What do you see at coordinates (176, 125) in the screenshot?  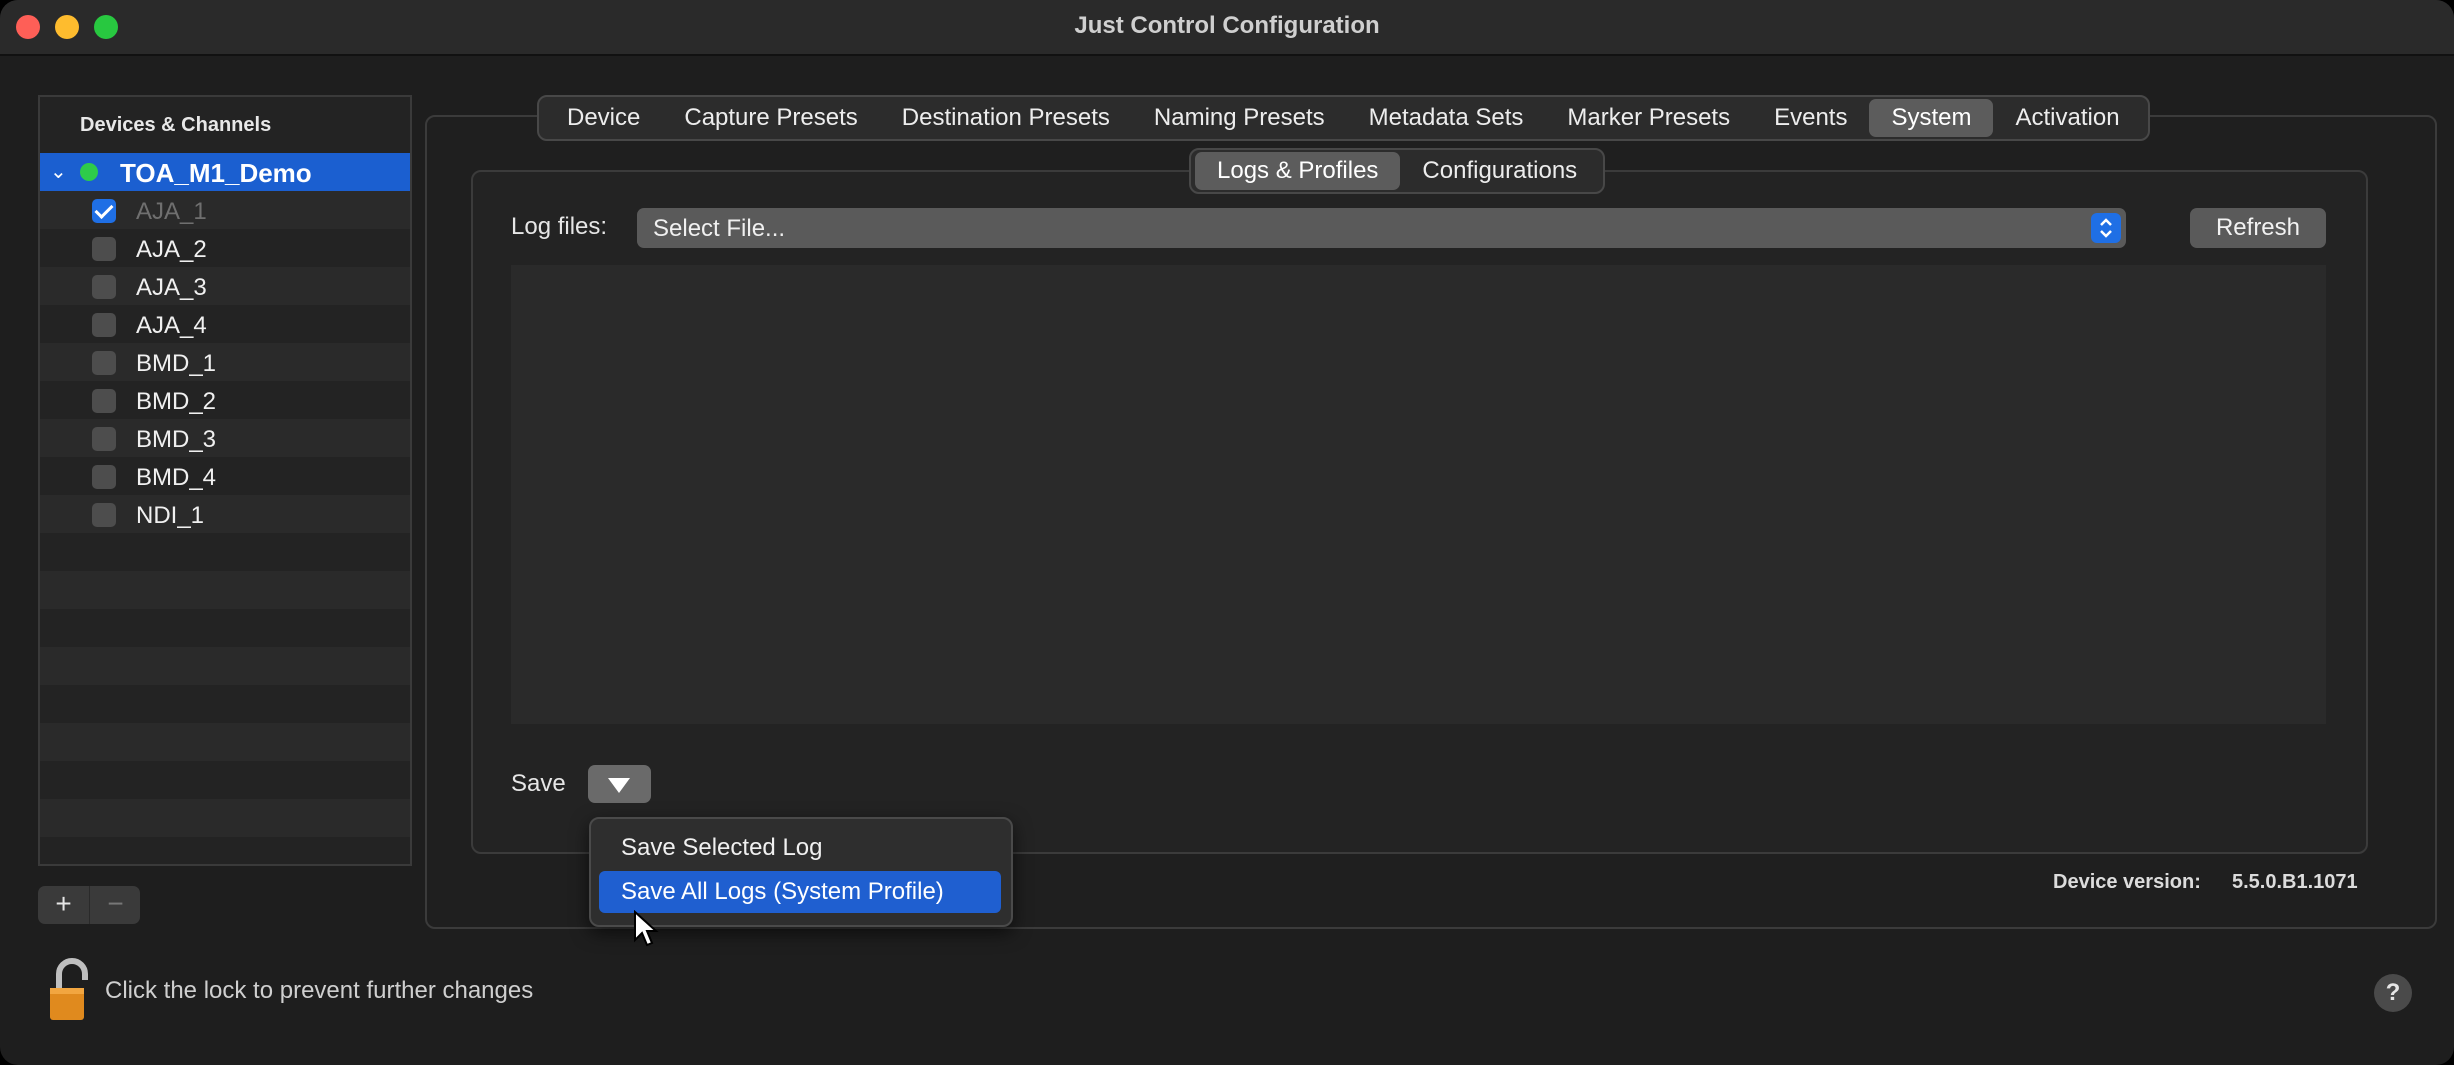 I see `sidebar-header: Devices & Channels` at bounding box center [176, 125].